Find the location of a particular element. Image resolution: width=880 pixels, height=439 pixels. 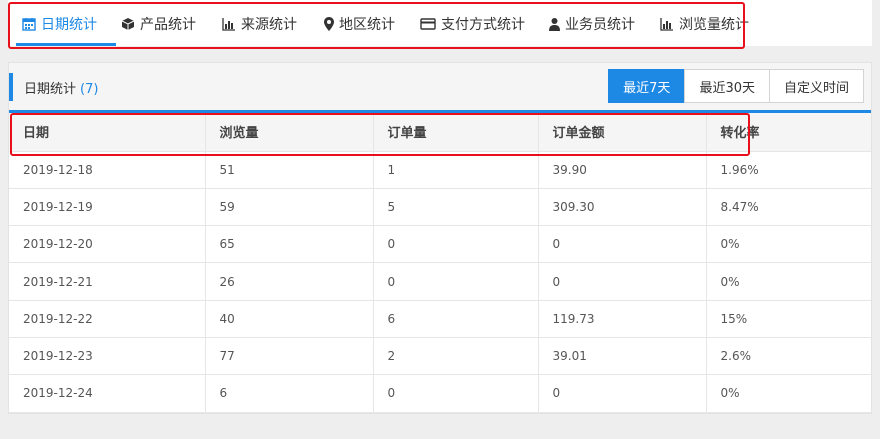

stats-tab-bar: 日期统计 产品统计 来源统计 地区统计 支付方式统计 业务员统计 浏览量统计 is located at coordinates (440, 23).